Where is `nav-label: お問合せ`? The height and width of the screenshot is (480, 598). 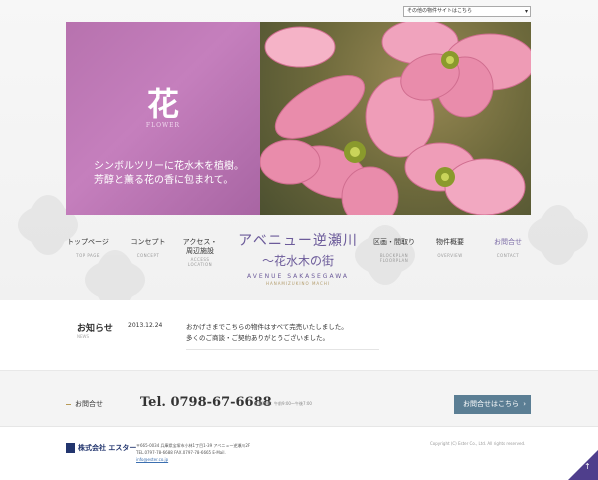 nav-label: お問合せ is located at coordinates (508, 242).